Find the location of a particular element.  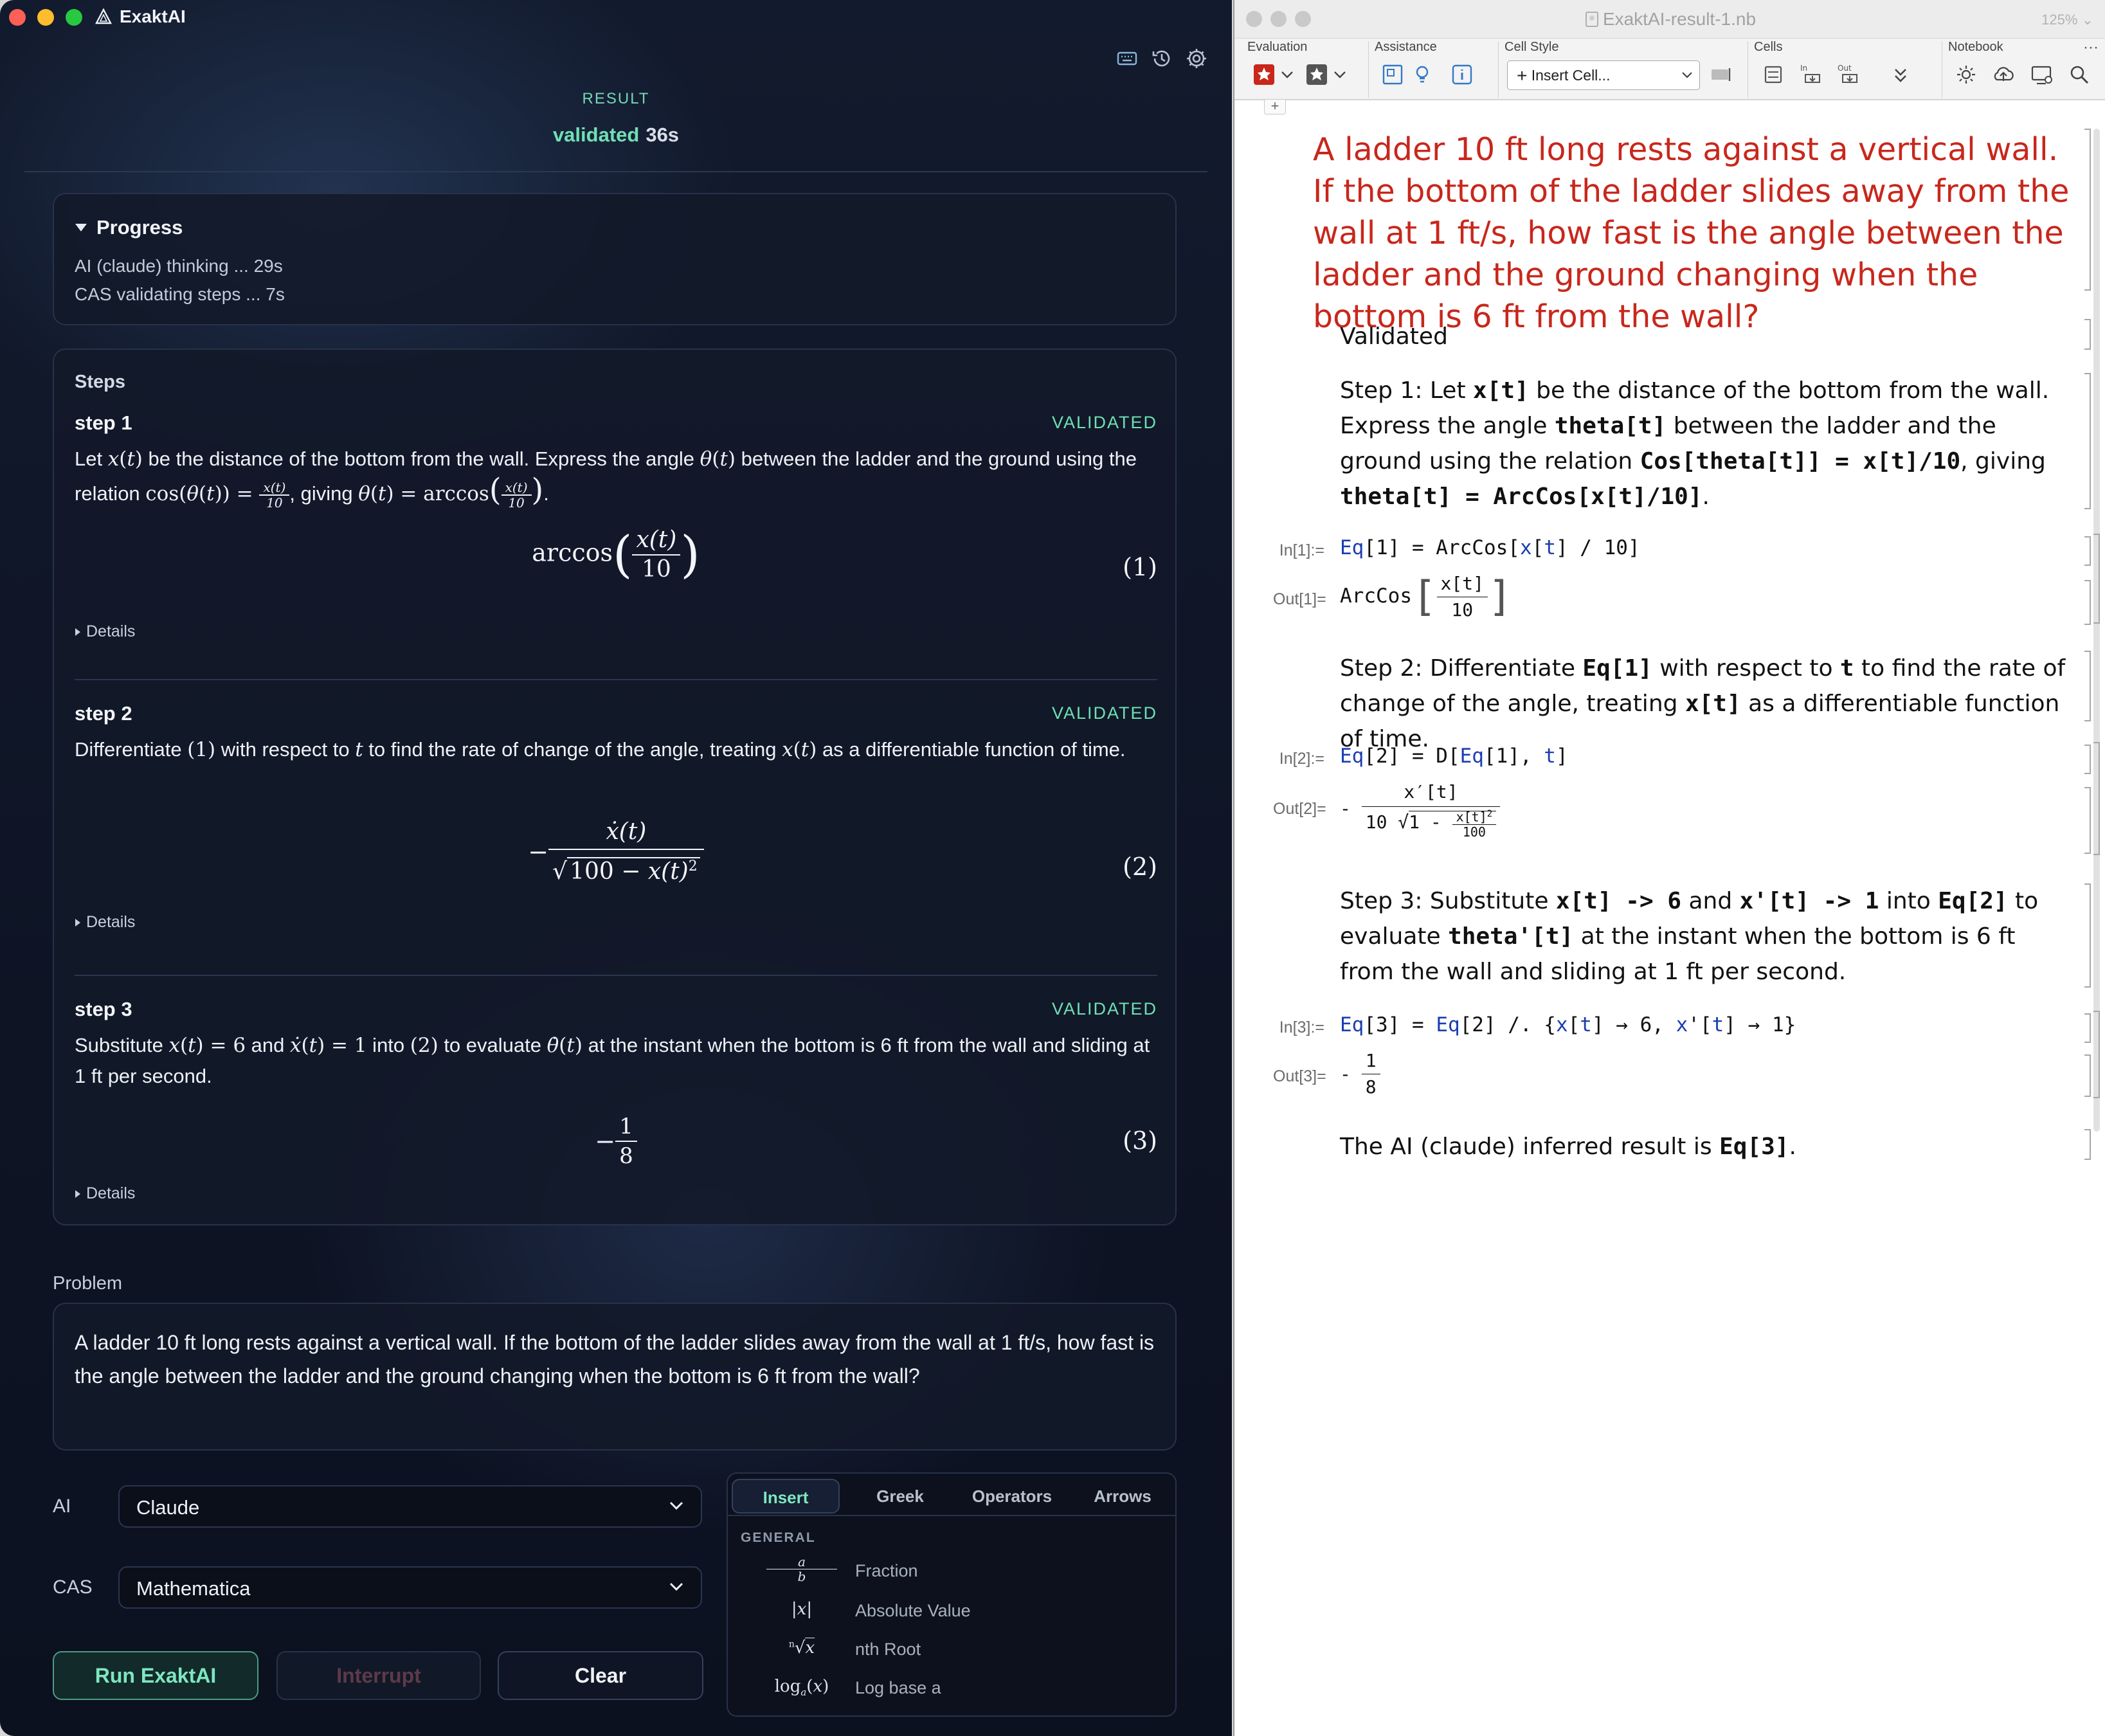

equation-number: (2) is located at coordinates (1140, 867).